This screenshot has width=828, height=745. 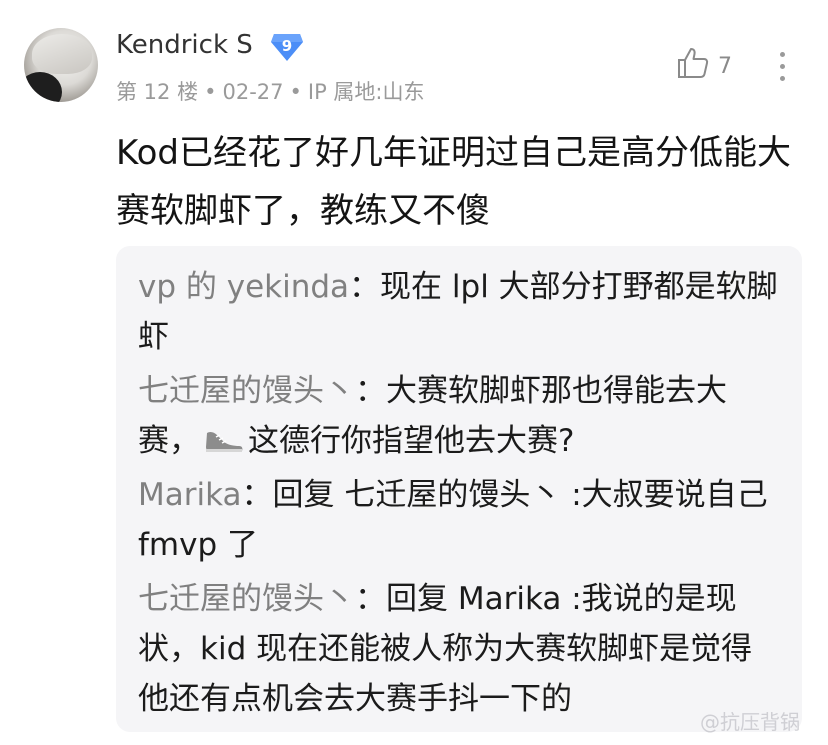 I want to click on reply-text: 这德行你指望他去大赛?, so click(x=411, y=441).